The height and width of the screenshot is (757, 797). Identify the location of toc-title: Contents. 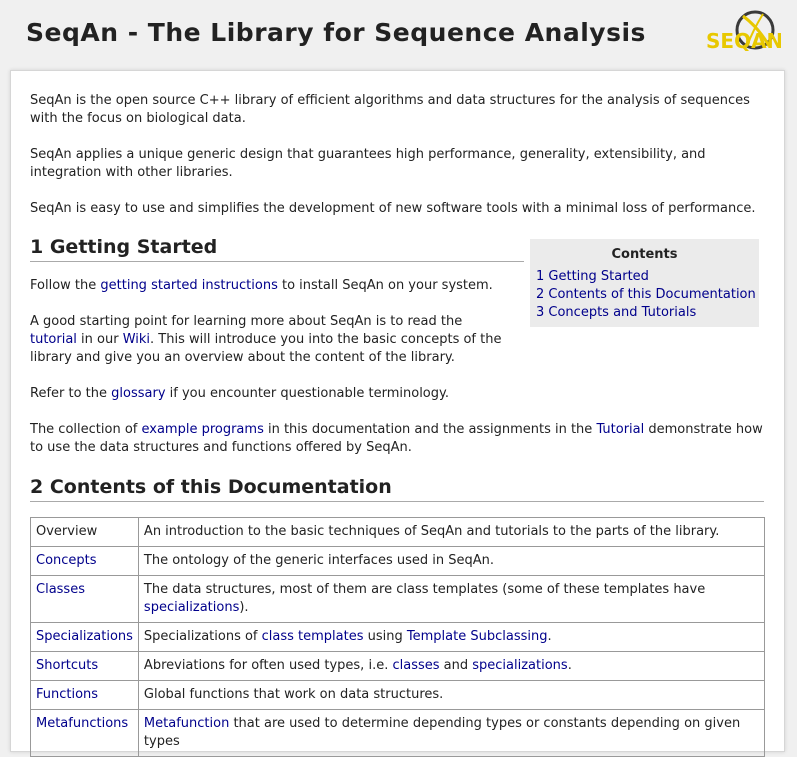
(644, 254).